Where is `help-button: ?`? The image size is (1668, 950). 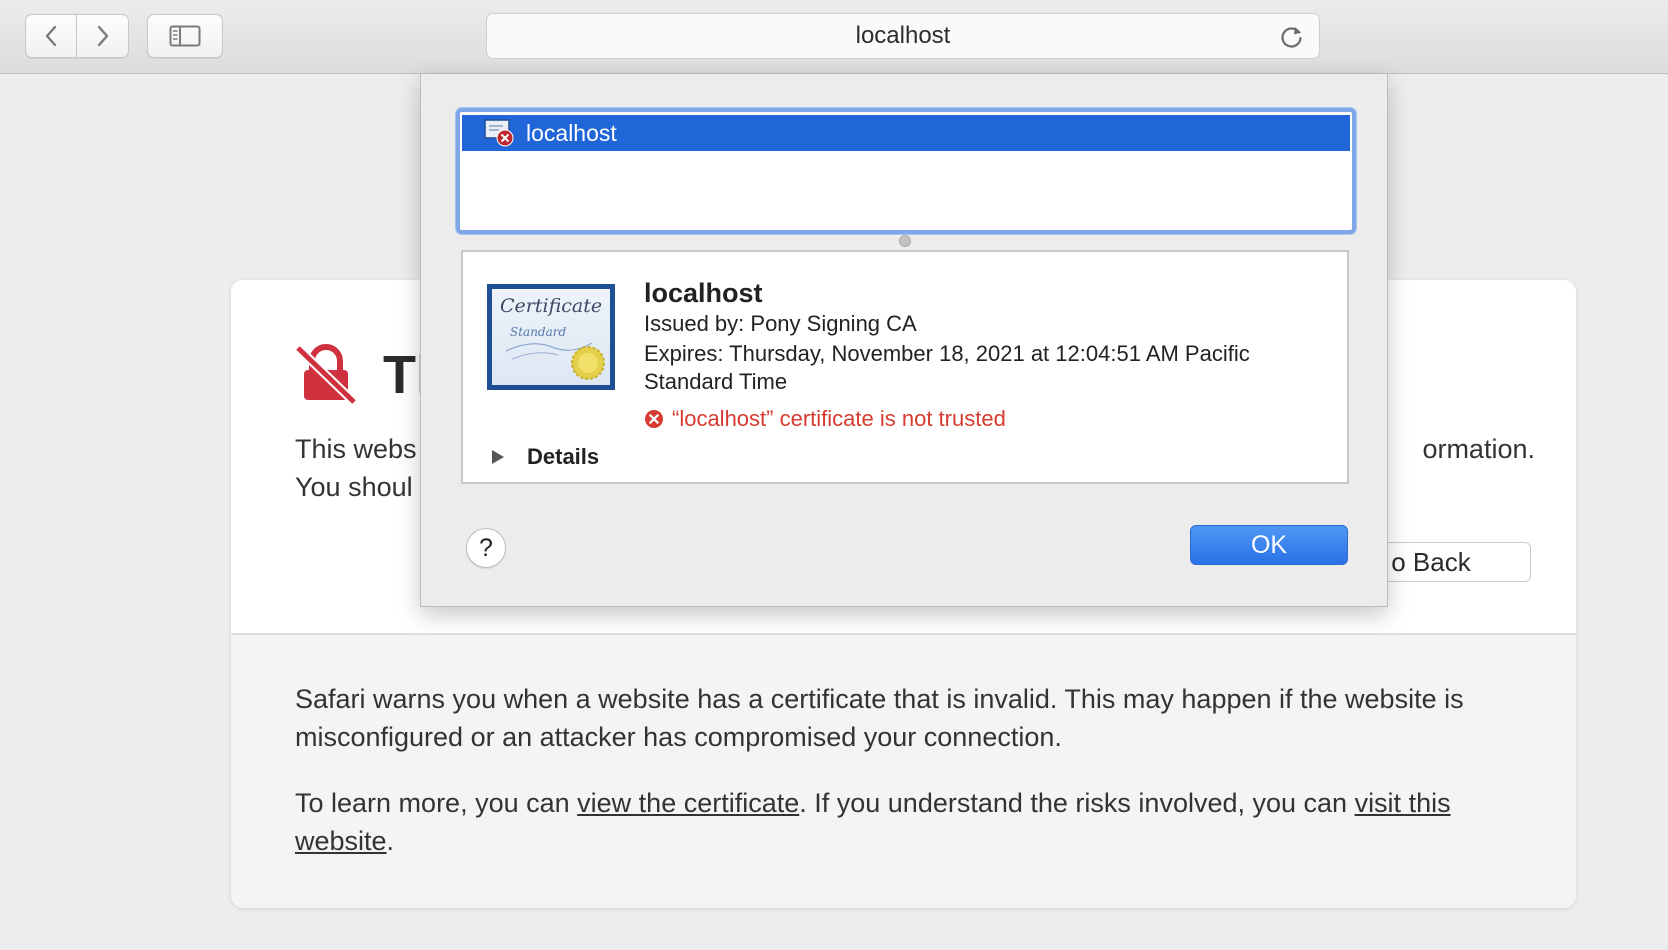
help-button: ? is located at coordinates (486, 548).